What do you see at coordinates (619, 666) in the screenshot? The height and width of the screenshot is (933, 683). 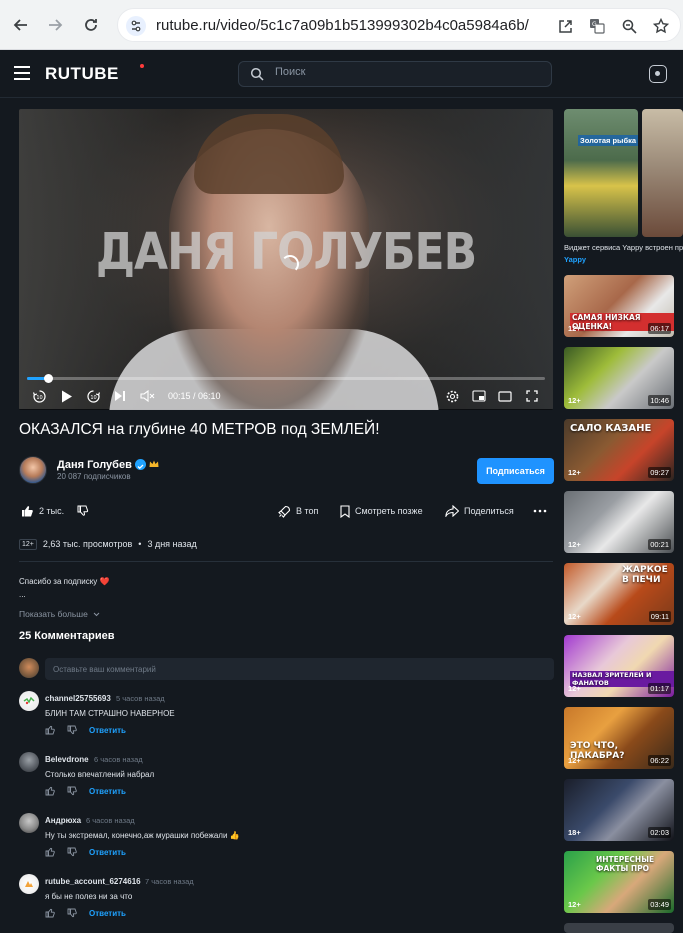 I see `recommended-video: НАЗВАЛ ЗРИТЕЛЕЙ И ФАНАТОВ 12+ 01:17` at bounding box center [619, 666].